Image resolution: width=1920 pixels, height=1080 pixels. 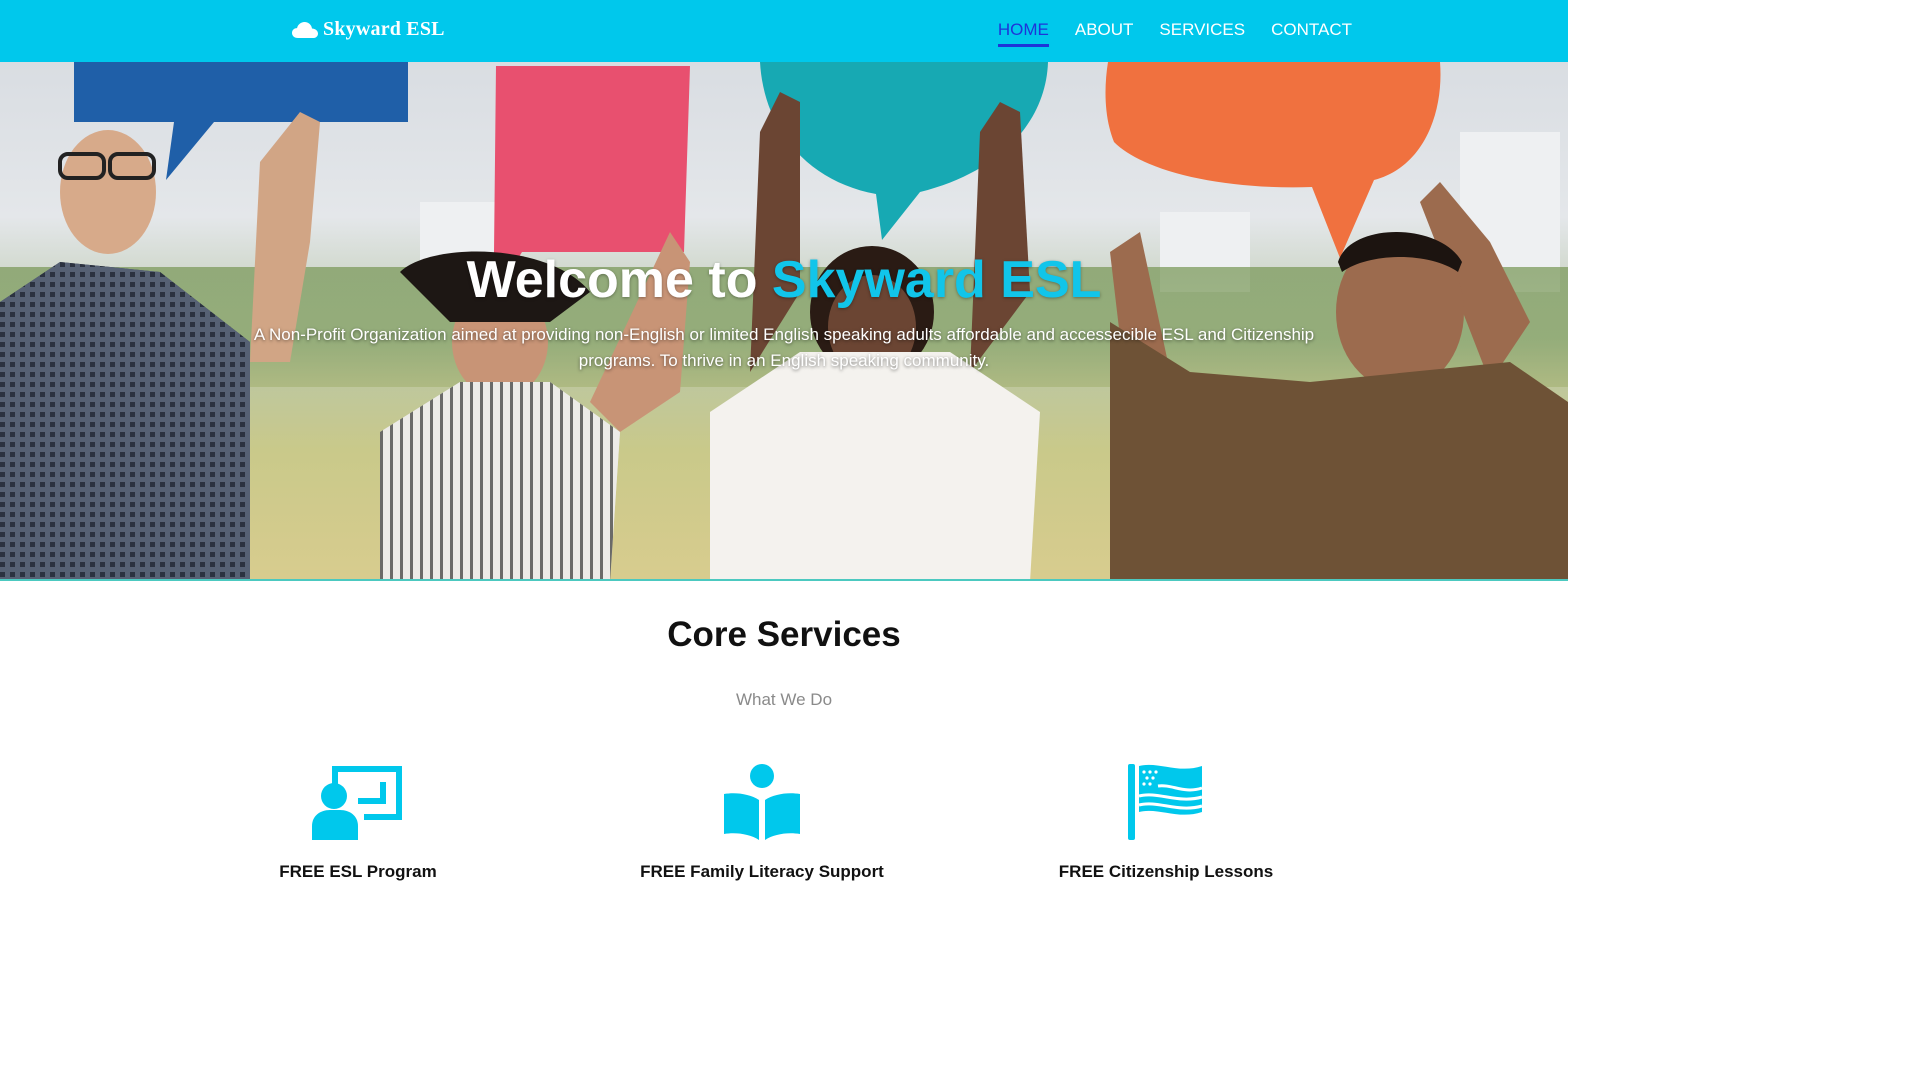 I want to click on main-nav: HOME ABOUT SERVICES CONTACT, so click(x=1174, y=33).